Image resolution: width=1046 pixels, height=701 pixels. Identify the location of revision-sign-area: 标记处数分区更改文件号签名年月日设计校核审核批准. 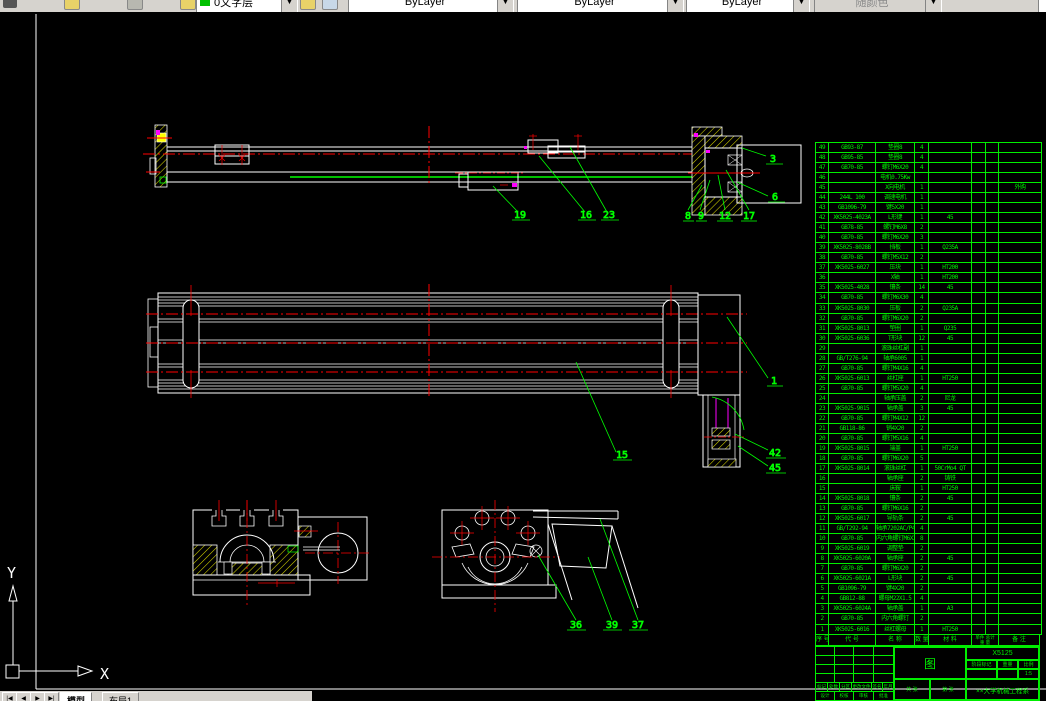
(855, 673).